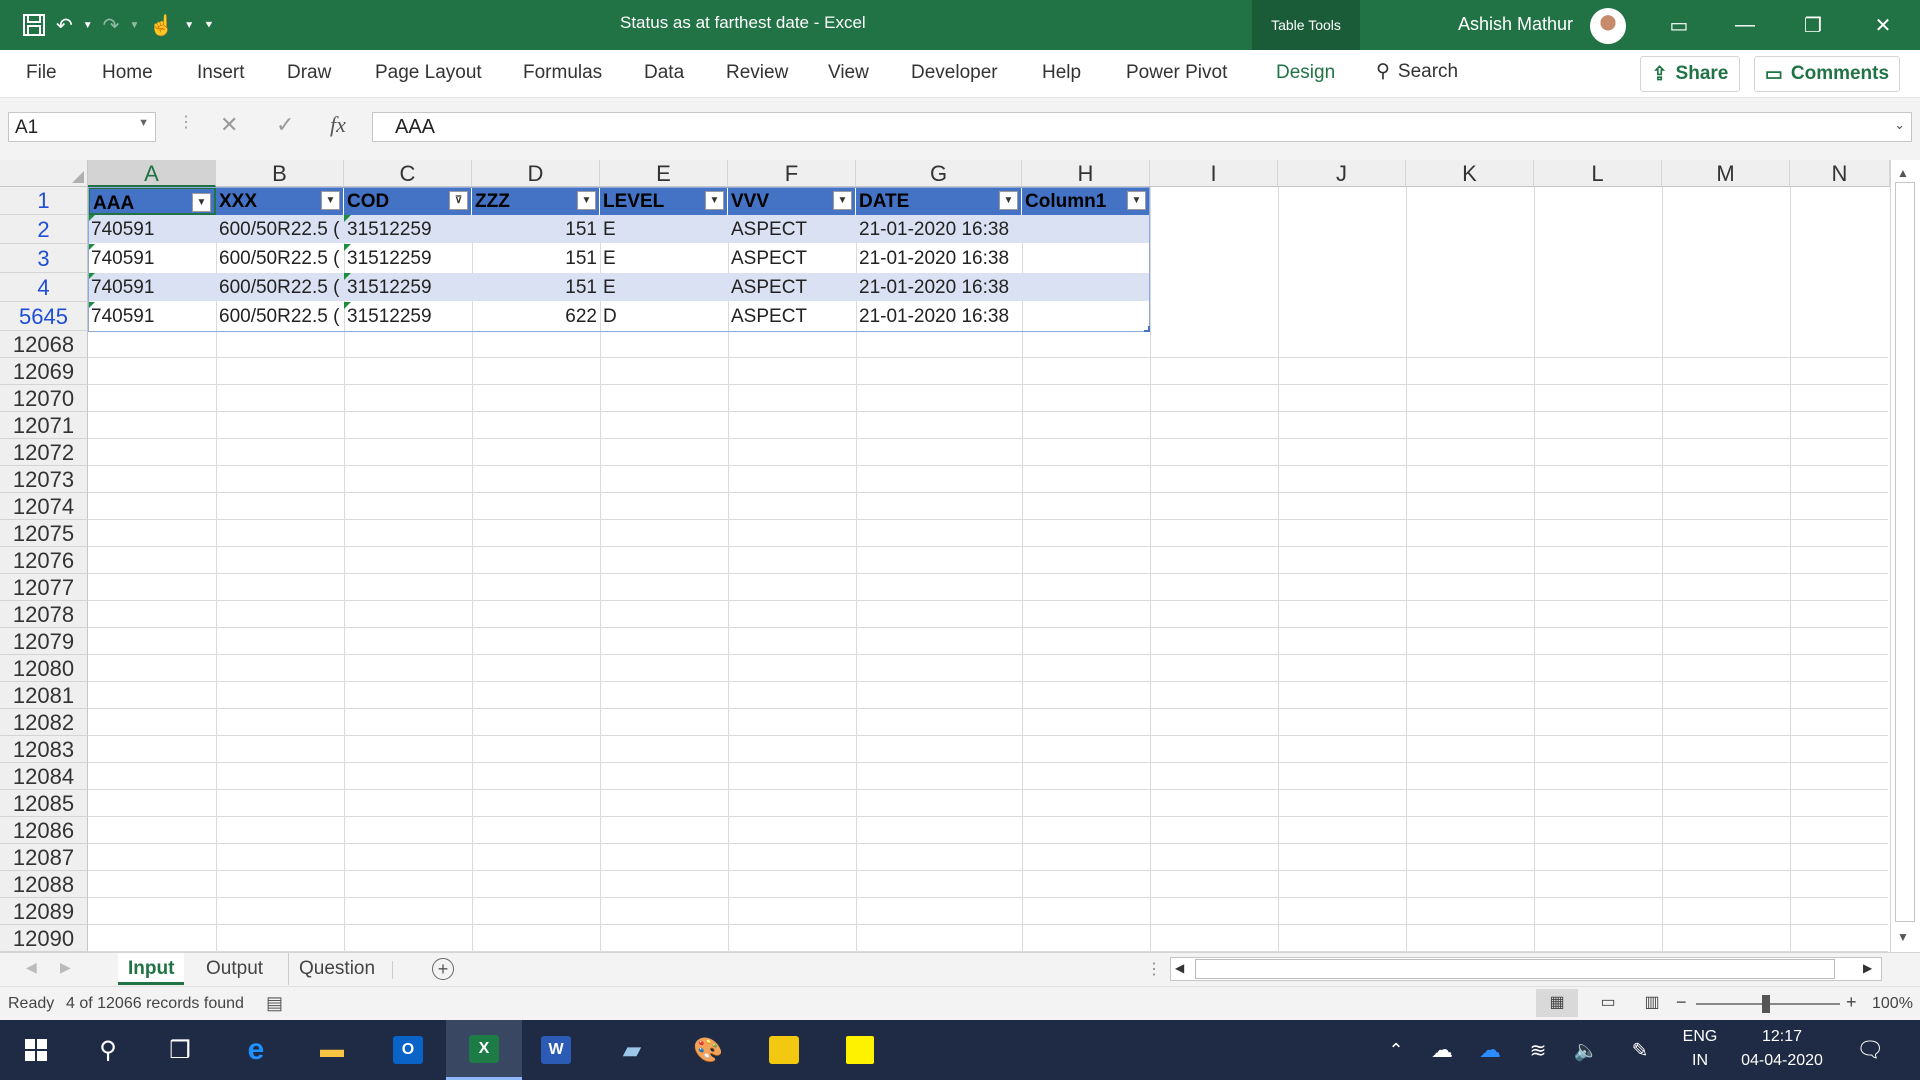 The width and height of the screenshot is (1920, 1080). Describe the element at coordinates (1840, 173) in the screenshot. I see `column-header-n: N` at that location.